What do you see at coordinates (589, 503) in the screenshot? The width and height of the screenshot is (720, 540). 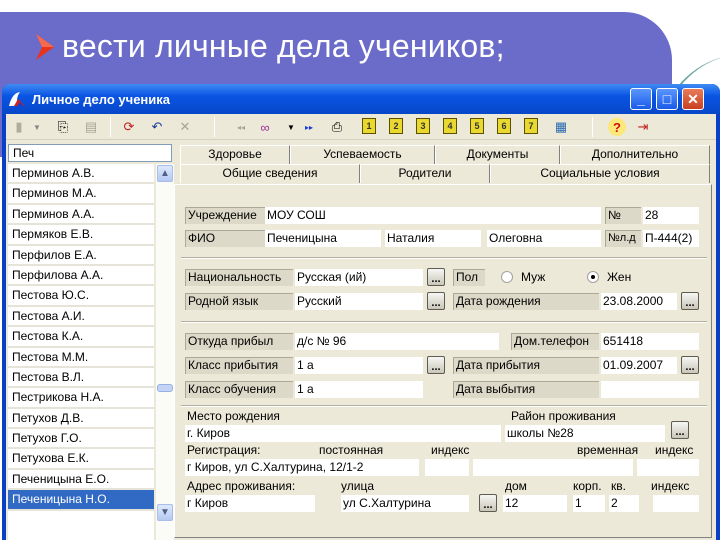 I see `building-field: 1` at bounding box center [589, 503].